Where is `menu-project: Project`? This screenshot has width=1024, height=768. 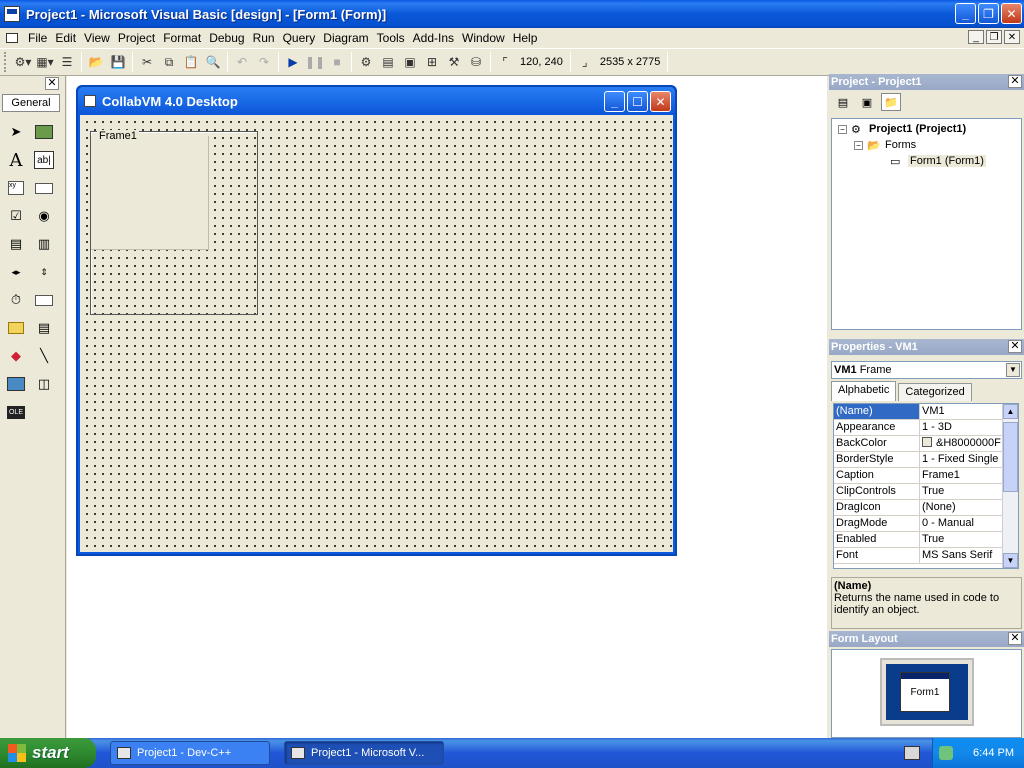 menu-project: Project is located at coordinates (136, 38).